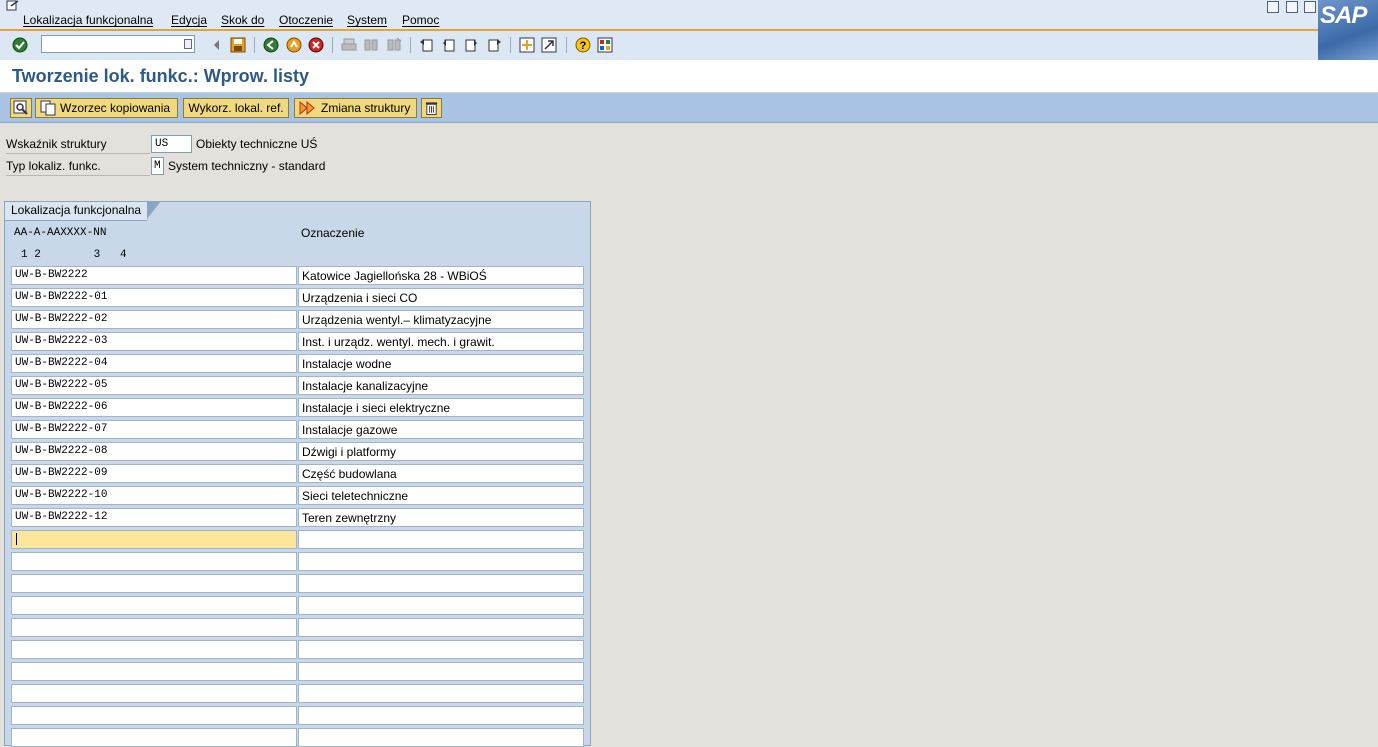 This screenshot has height=747, width=1378. I want to click on text-cursor, so click(16, 539).